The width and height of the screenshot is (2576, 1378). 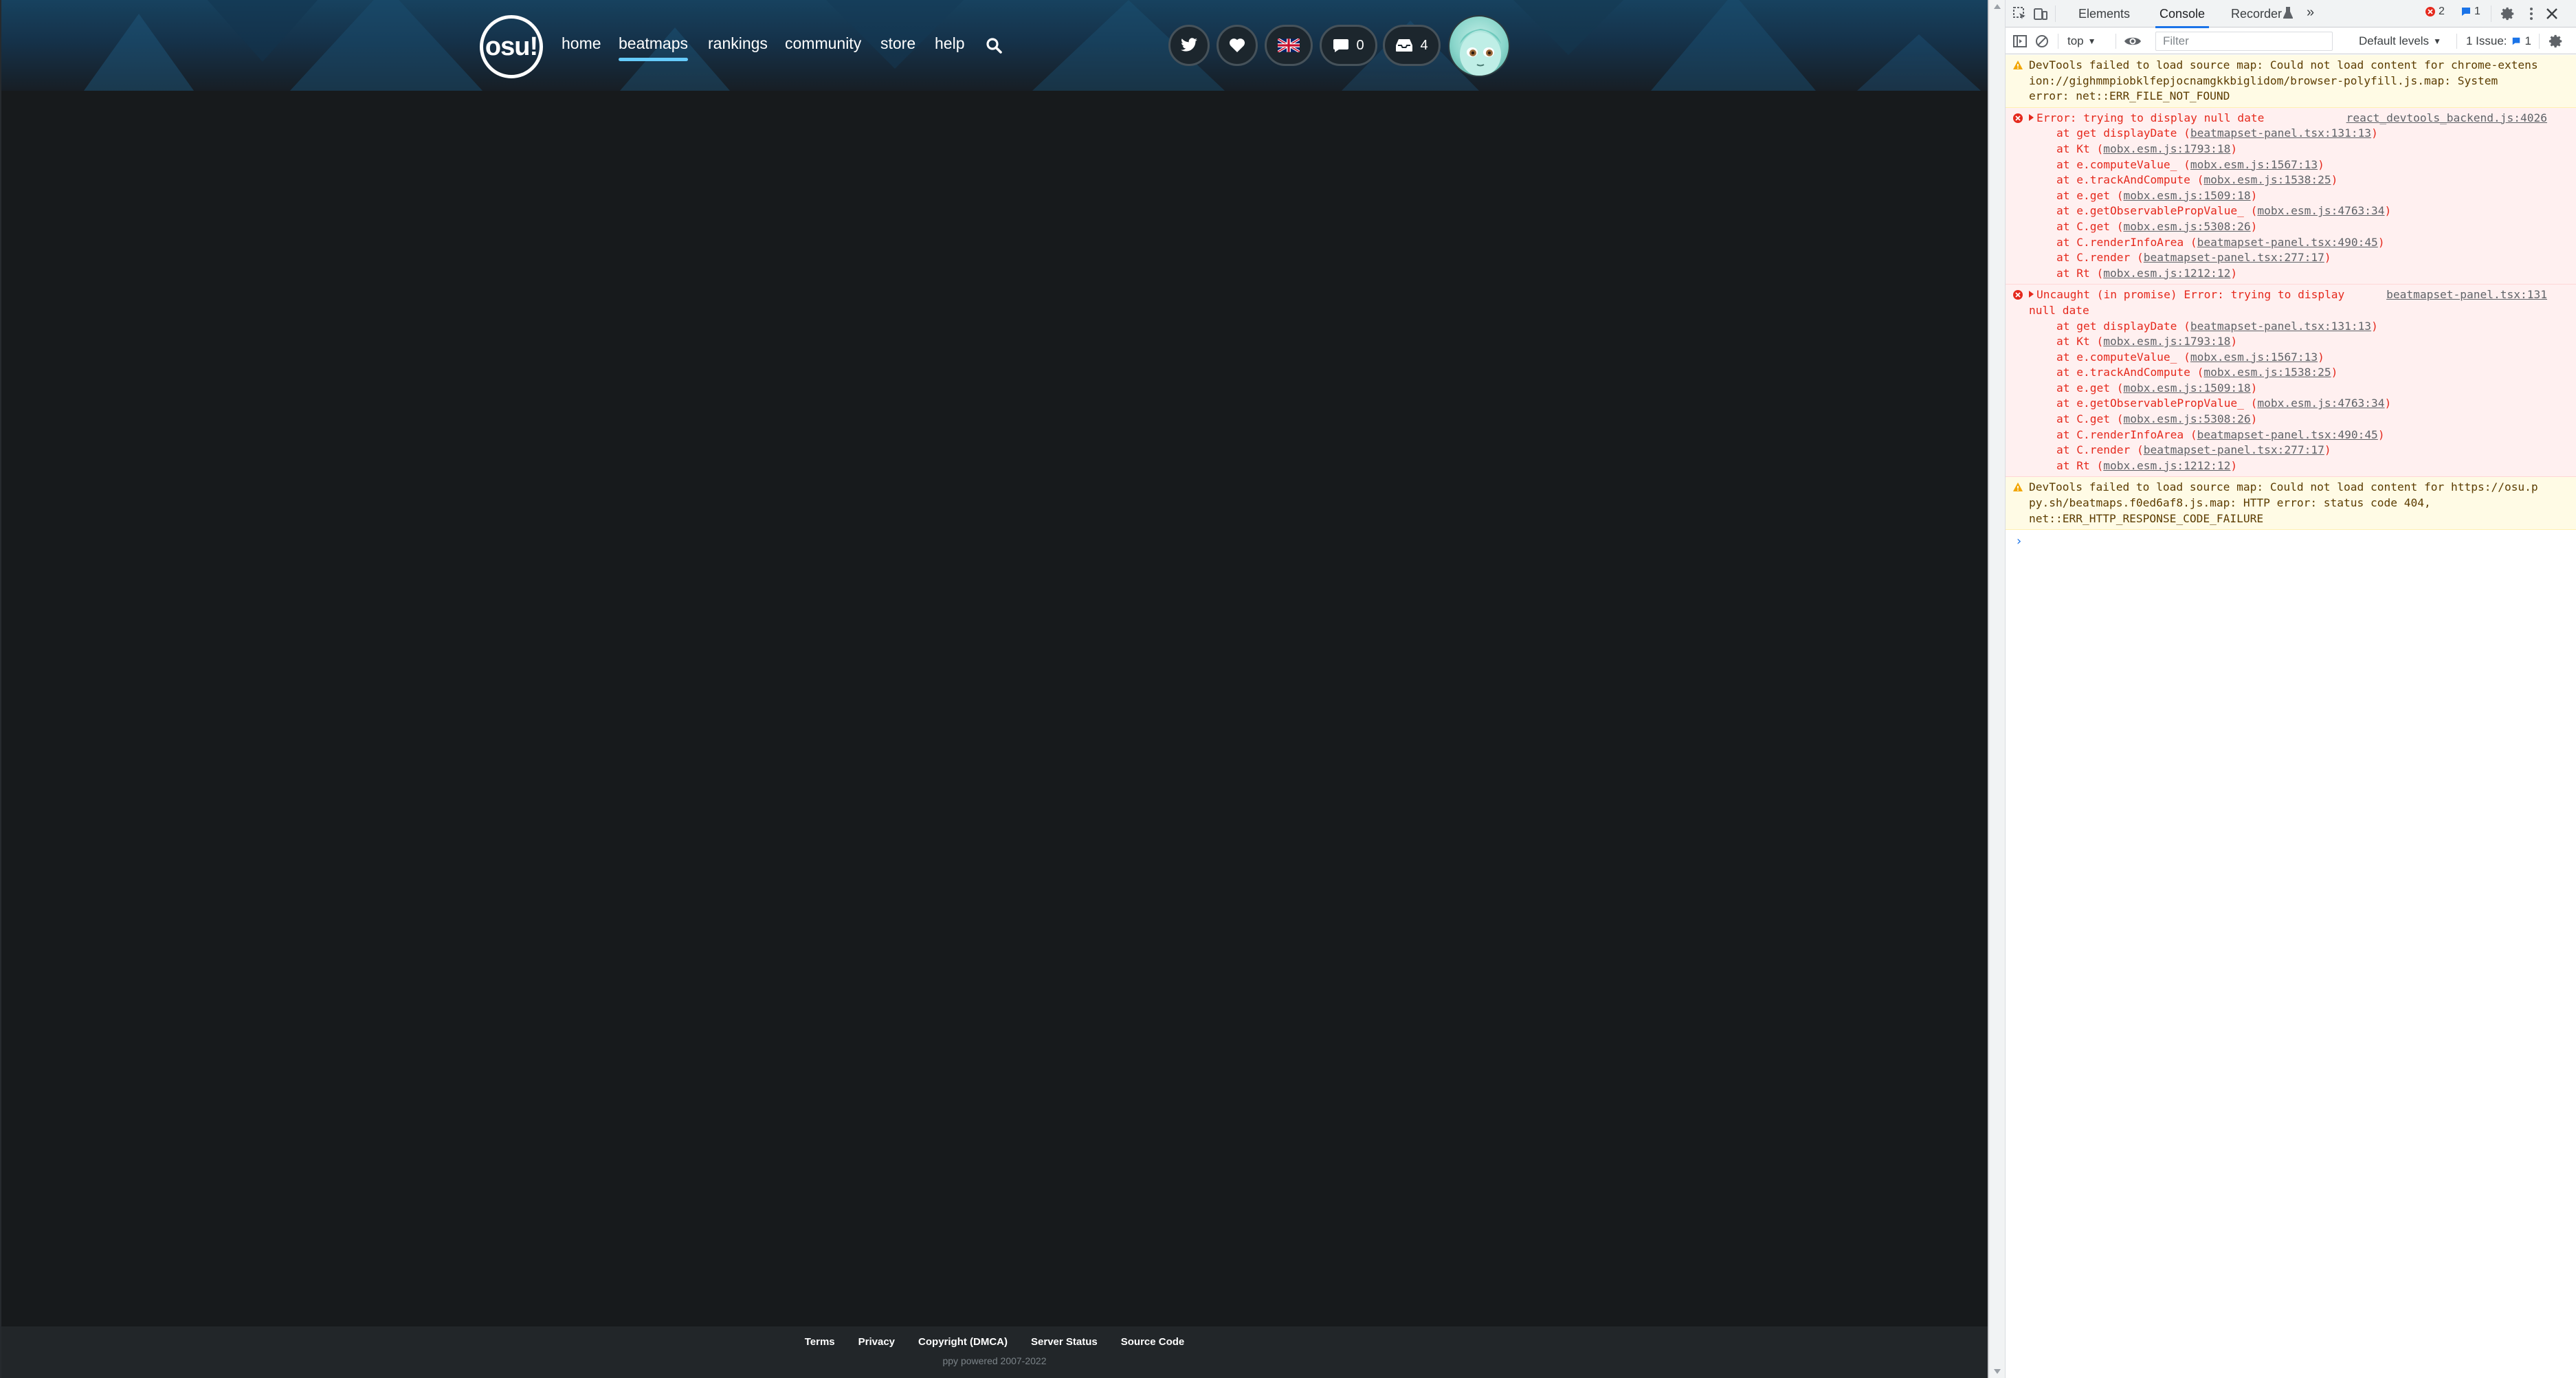 What do you see at coordinates (2020, 41) in the screenshot?
I see `sidebar-toggle-icon` at bounding box center [2020, 41].